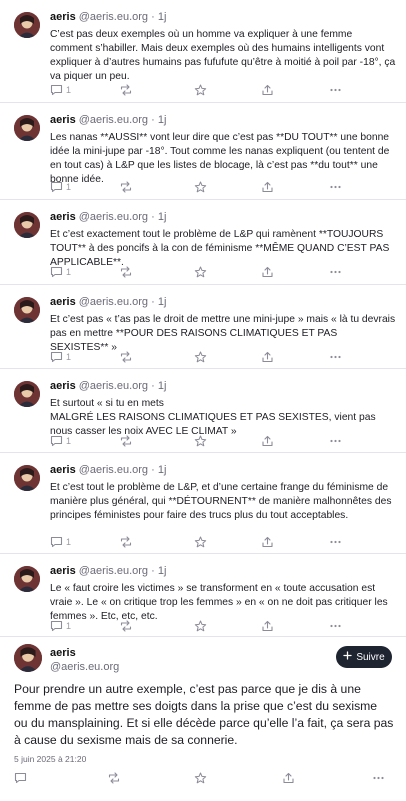 Image resolution: width=406 pixels, height=801 pixels. I want to click on follow-button: Suivre, so click(364, 657).